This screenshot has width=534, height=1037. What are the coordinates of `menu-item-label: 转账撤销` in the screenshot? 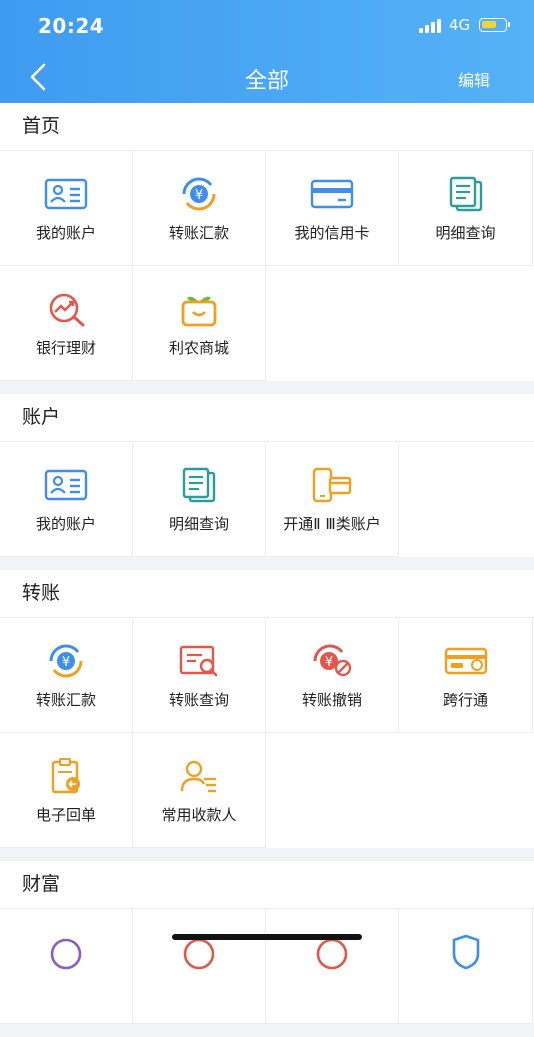 It's located at (331, 700).